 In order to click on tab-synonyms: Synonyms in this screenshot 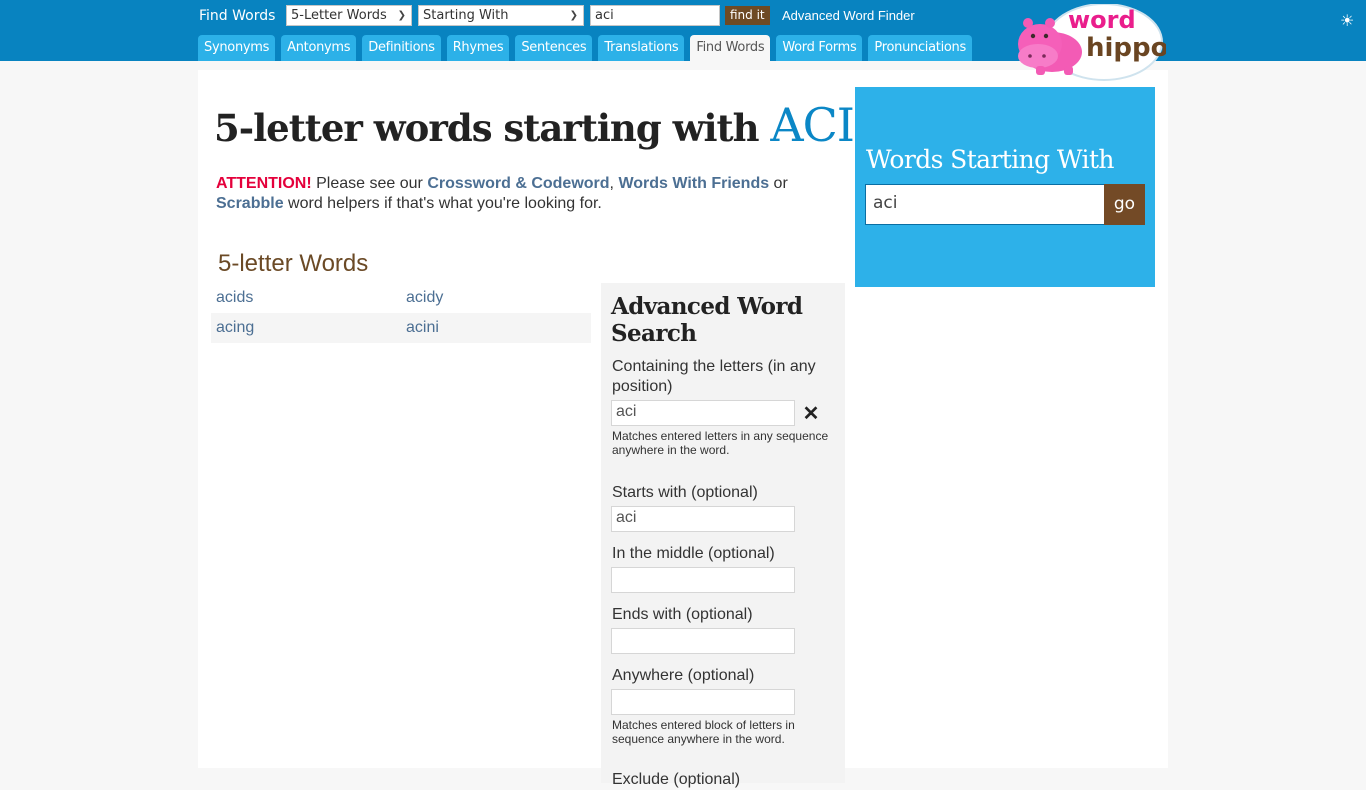, I will do `click(237, 48)`.